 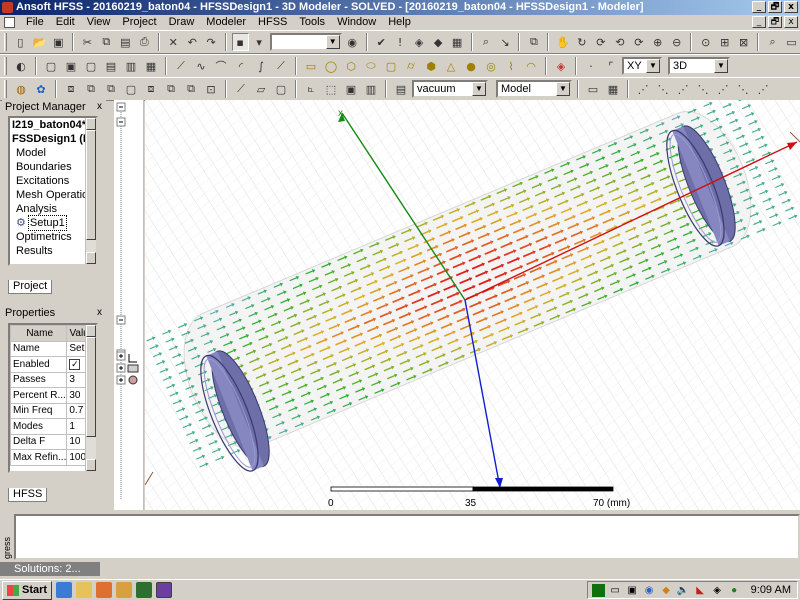 What do you see at coordinates (53, 195) in the screenshot?
I see `tree-item-mesh-operations: Mesh Operations` at bounding box center [53, 195].